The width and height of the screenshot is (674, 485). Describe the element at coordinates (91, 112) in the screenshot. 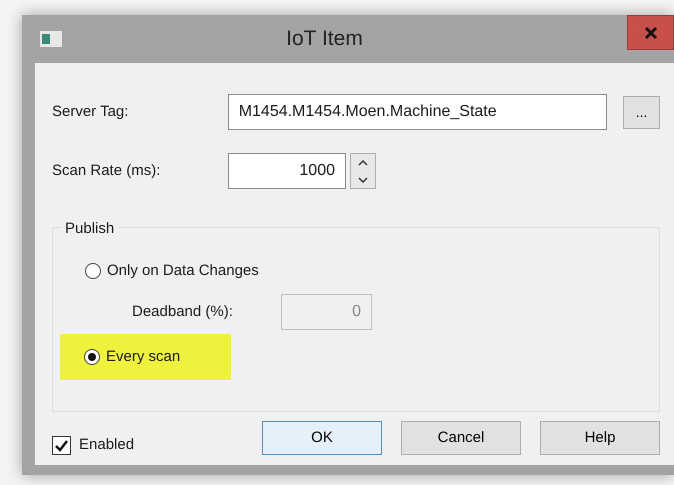

I see `field-label: Server Tag:` at that location.